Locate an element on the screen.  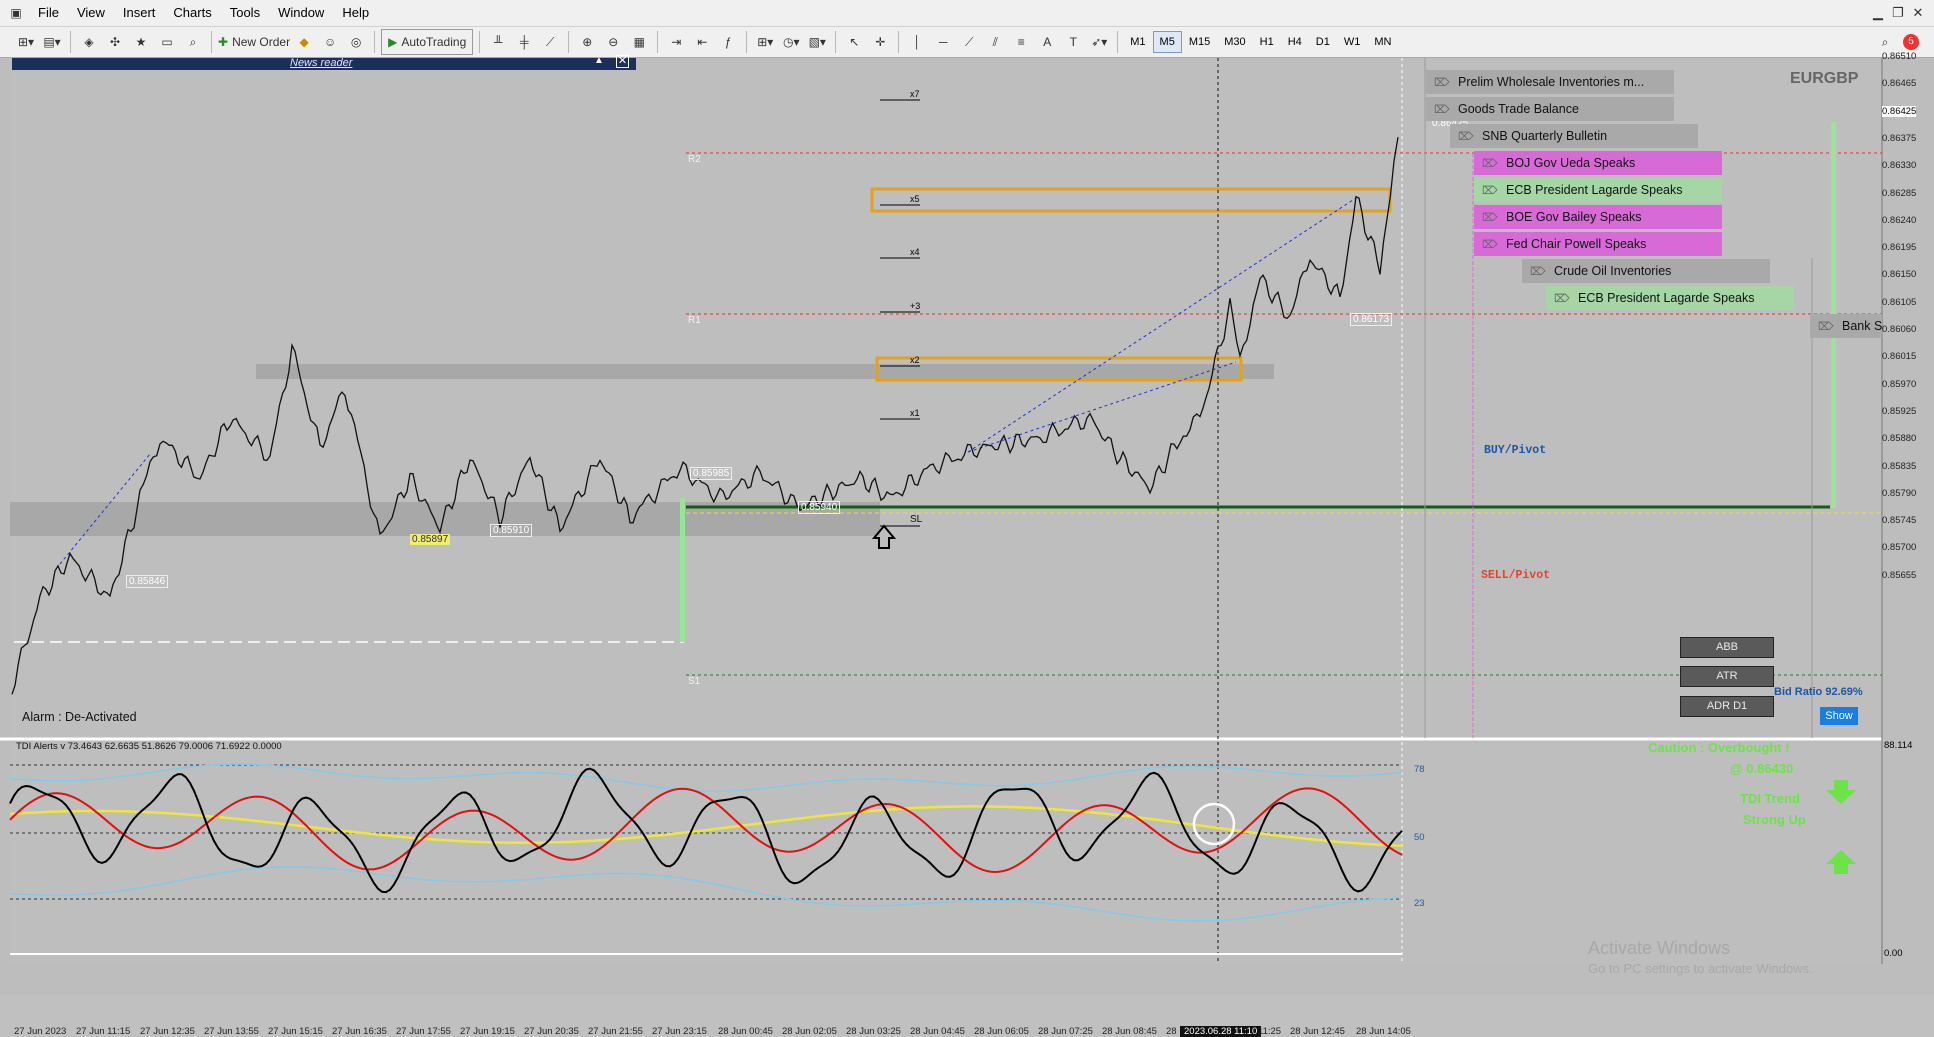
timeframe-h4: H4 is located at coordinates (1295, 42).